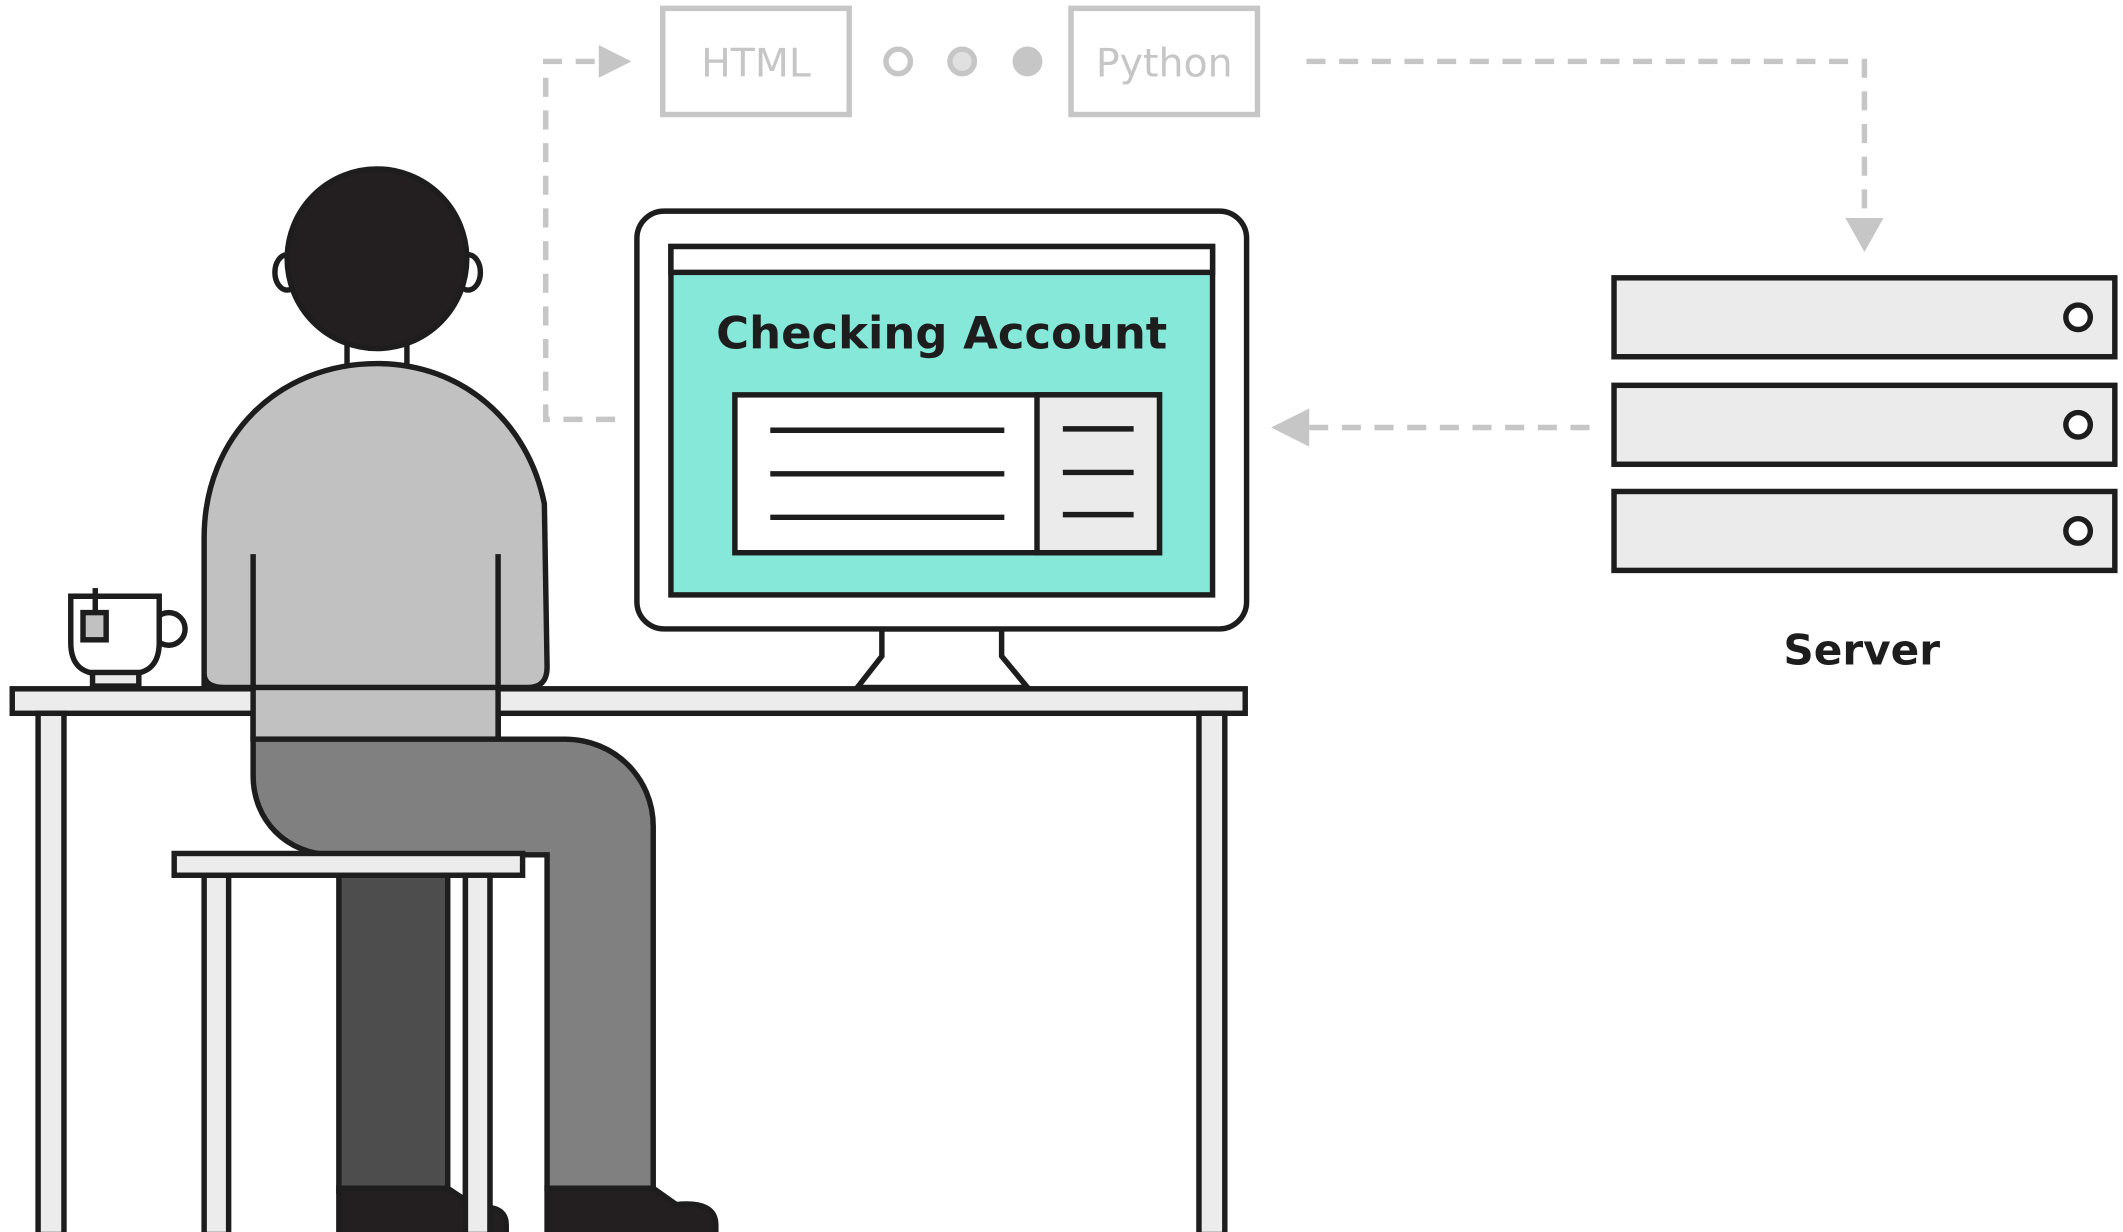 The height and width of the screenshot is (1232, 2123). Describe the element at coordinates (631, 1208) in the screenshot. I see `person-shoe-front` at that location.